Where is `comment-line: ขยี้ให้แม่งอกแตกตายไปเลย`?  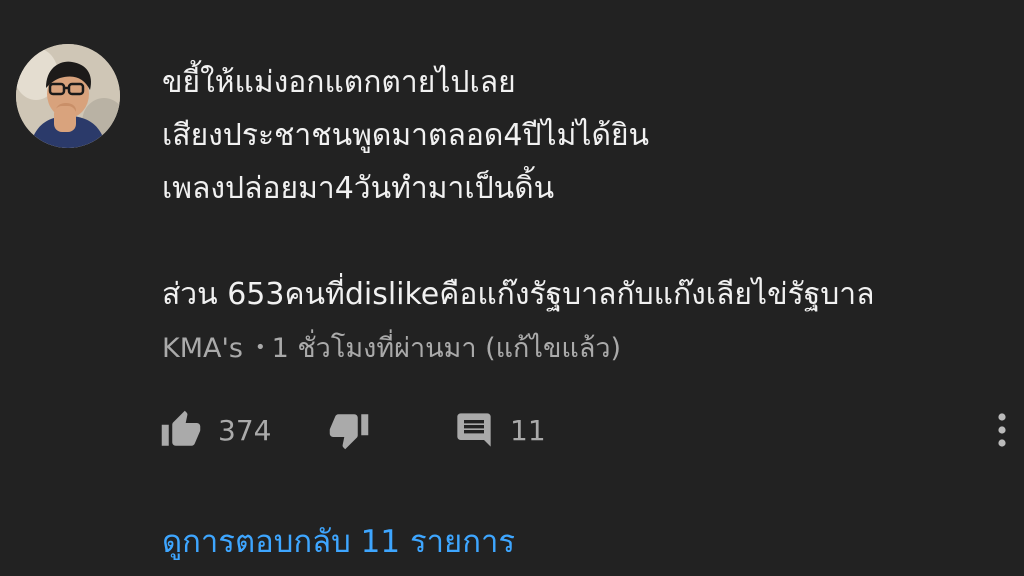
comment-line: ขยี้ให้แม่งอกแตกตายไปเลย is located at coordinates (339, 82).